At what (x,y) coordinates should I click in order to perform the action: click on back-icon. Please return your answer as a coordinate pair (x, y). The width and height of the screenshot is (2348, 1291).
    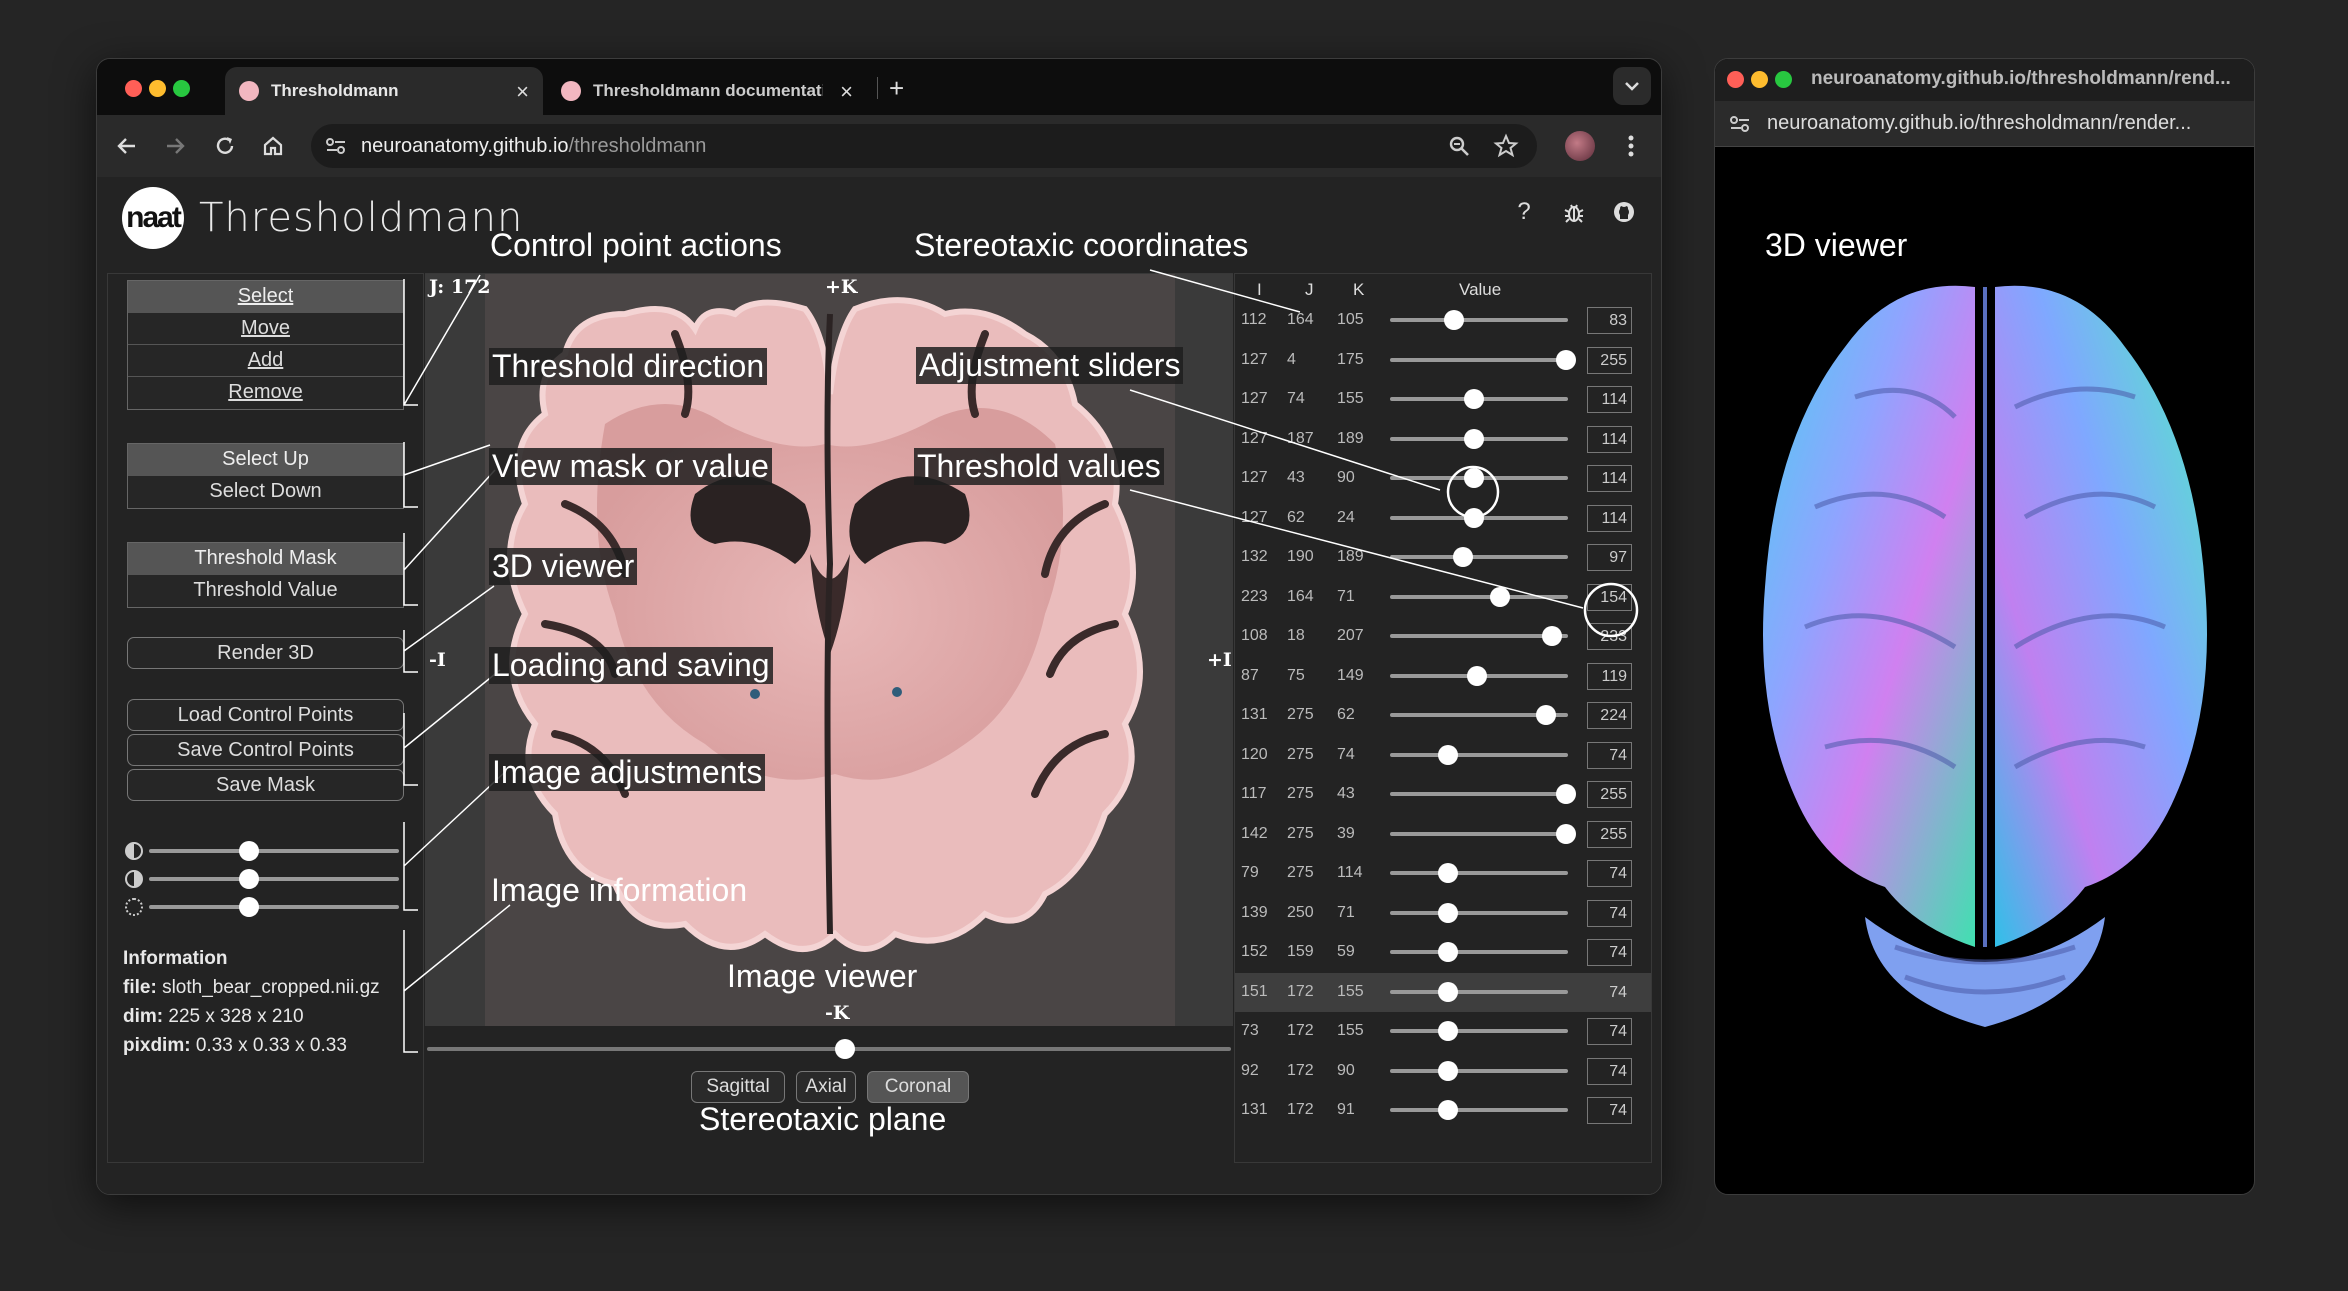
    Looking at the image, I should click on (127, 146).